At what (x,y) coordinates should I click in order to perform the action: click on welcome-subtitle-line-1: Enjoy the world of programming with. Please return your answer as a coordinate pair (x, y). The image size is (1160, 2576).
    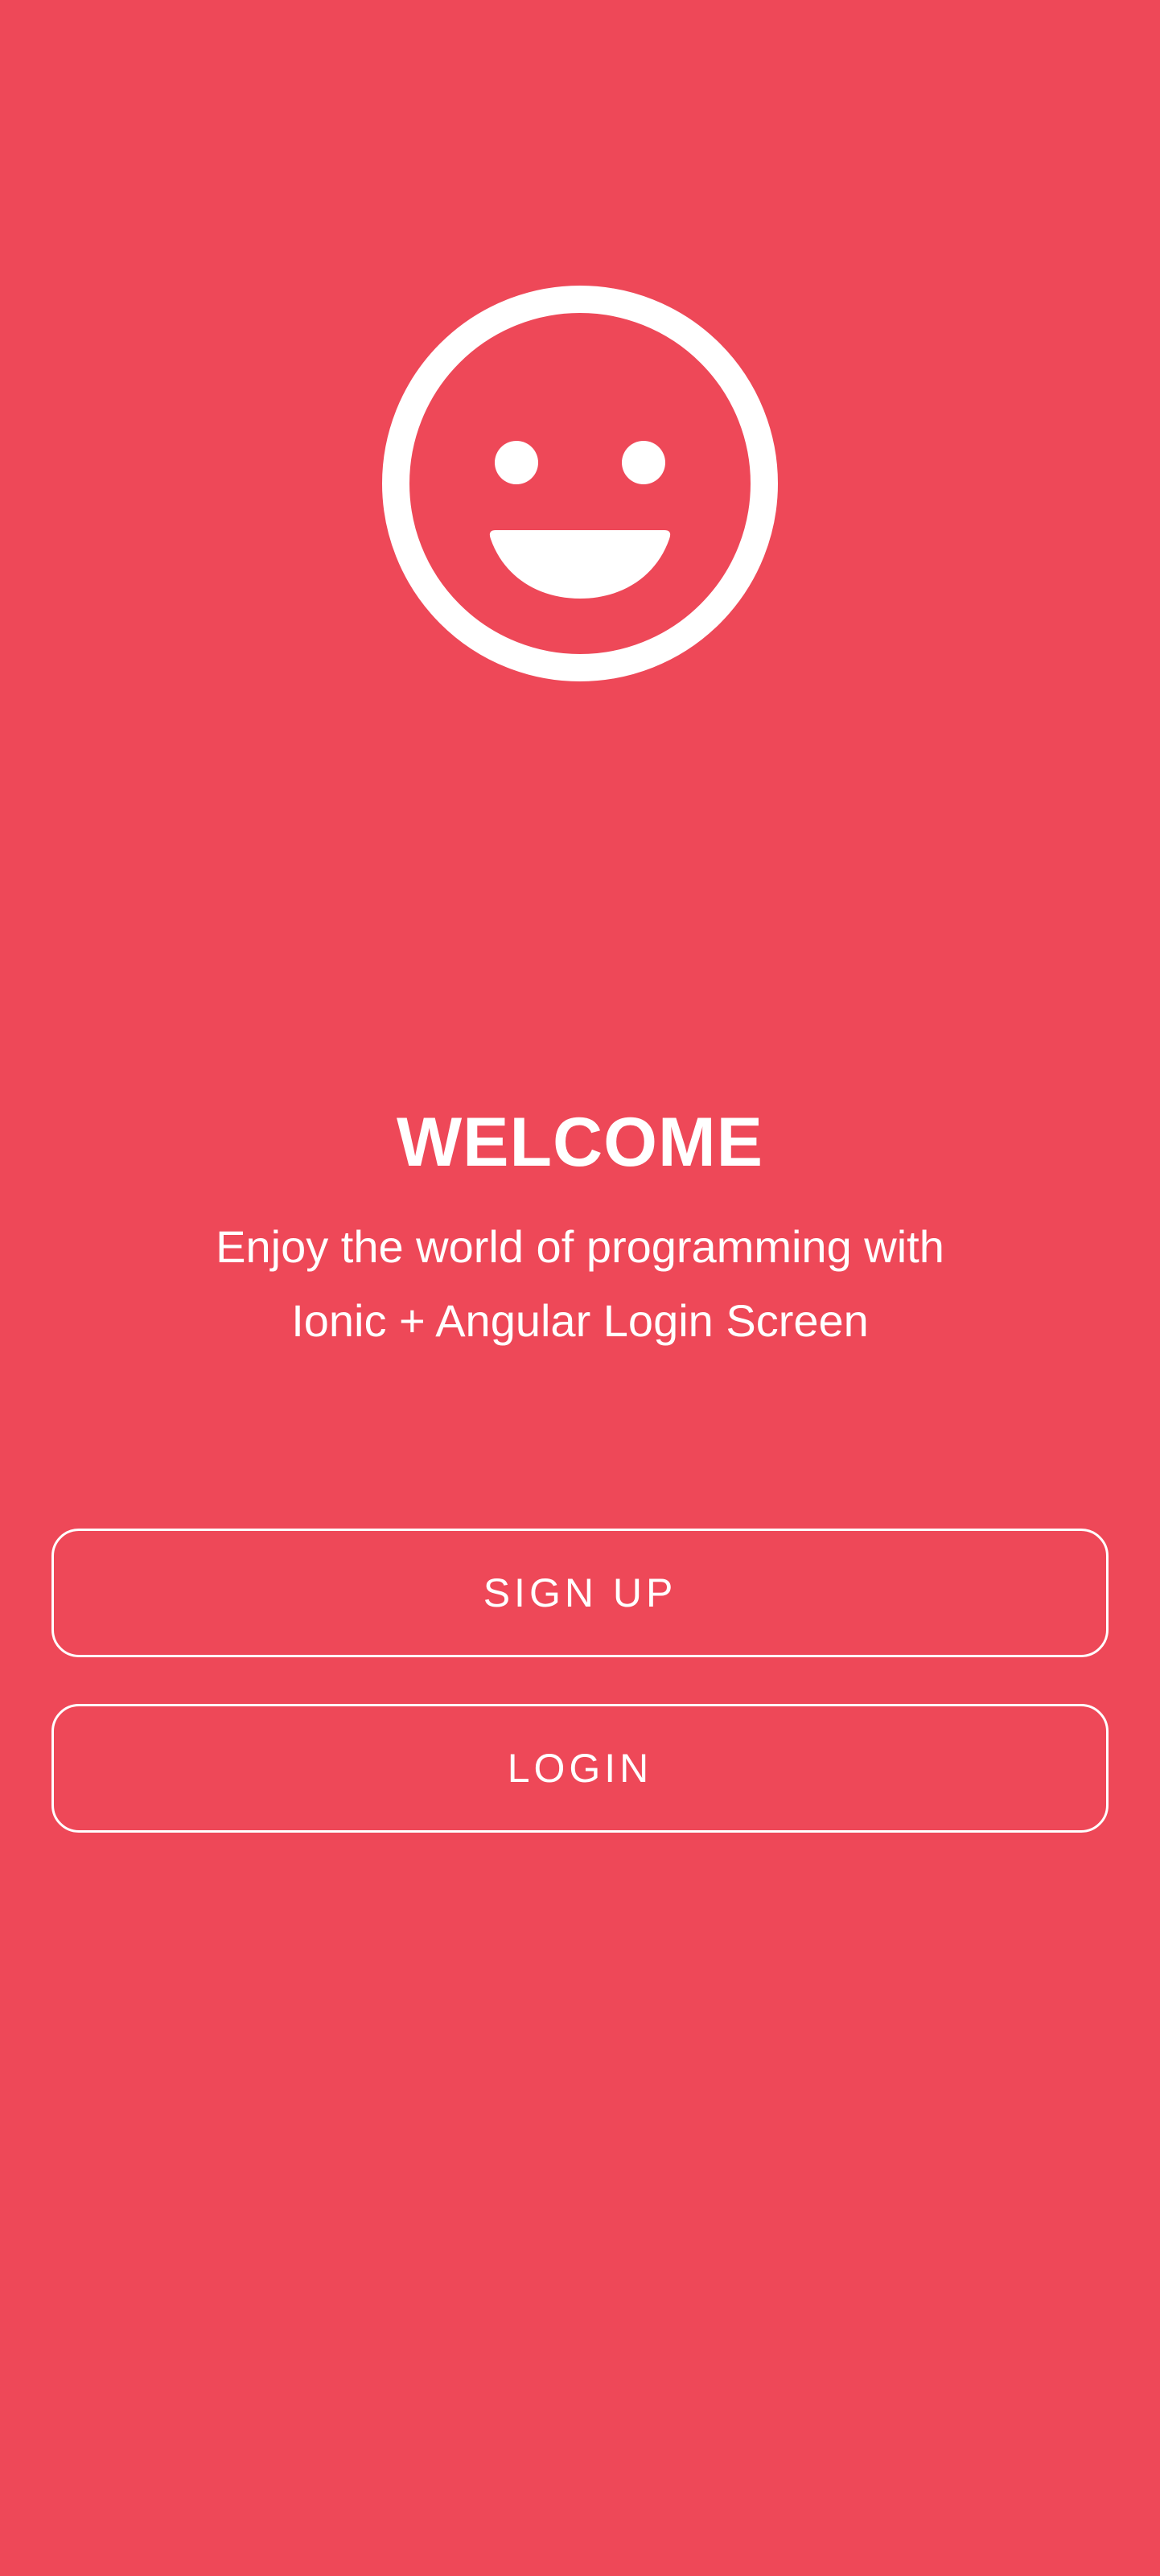
    Looking at the image, I should click on (580, 1246).